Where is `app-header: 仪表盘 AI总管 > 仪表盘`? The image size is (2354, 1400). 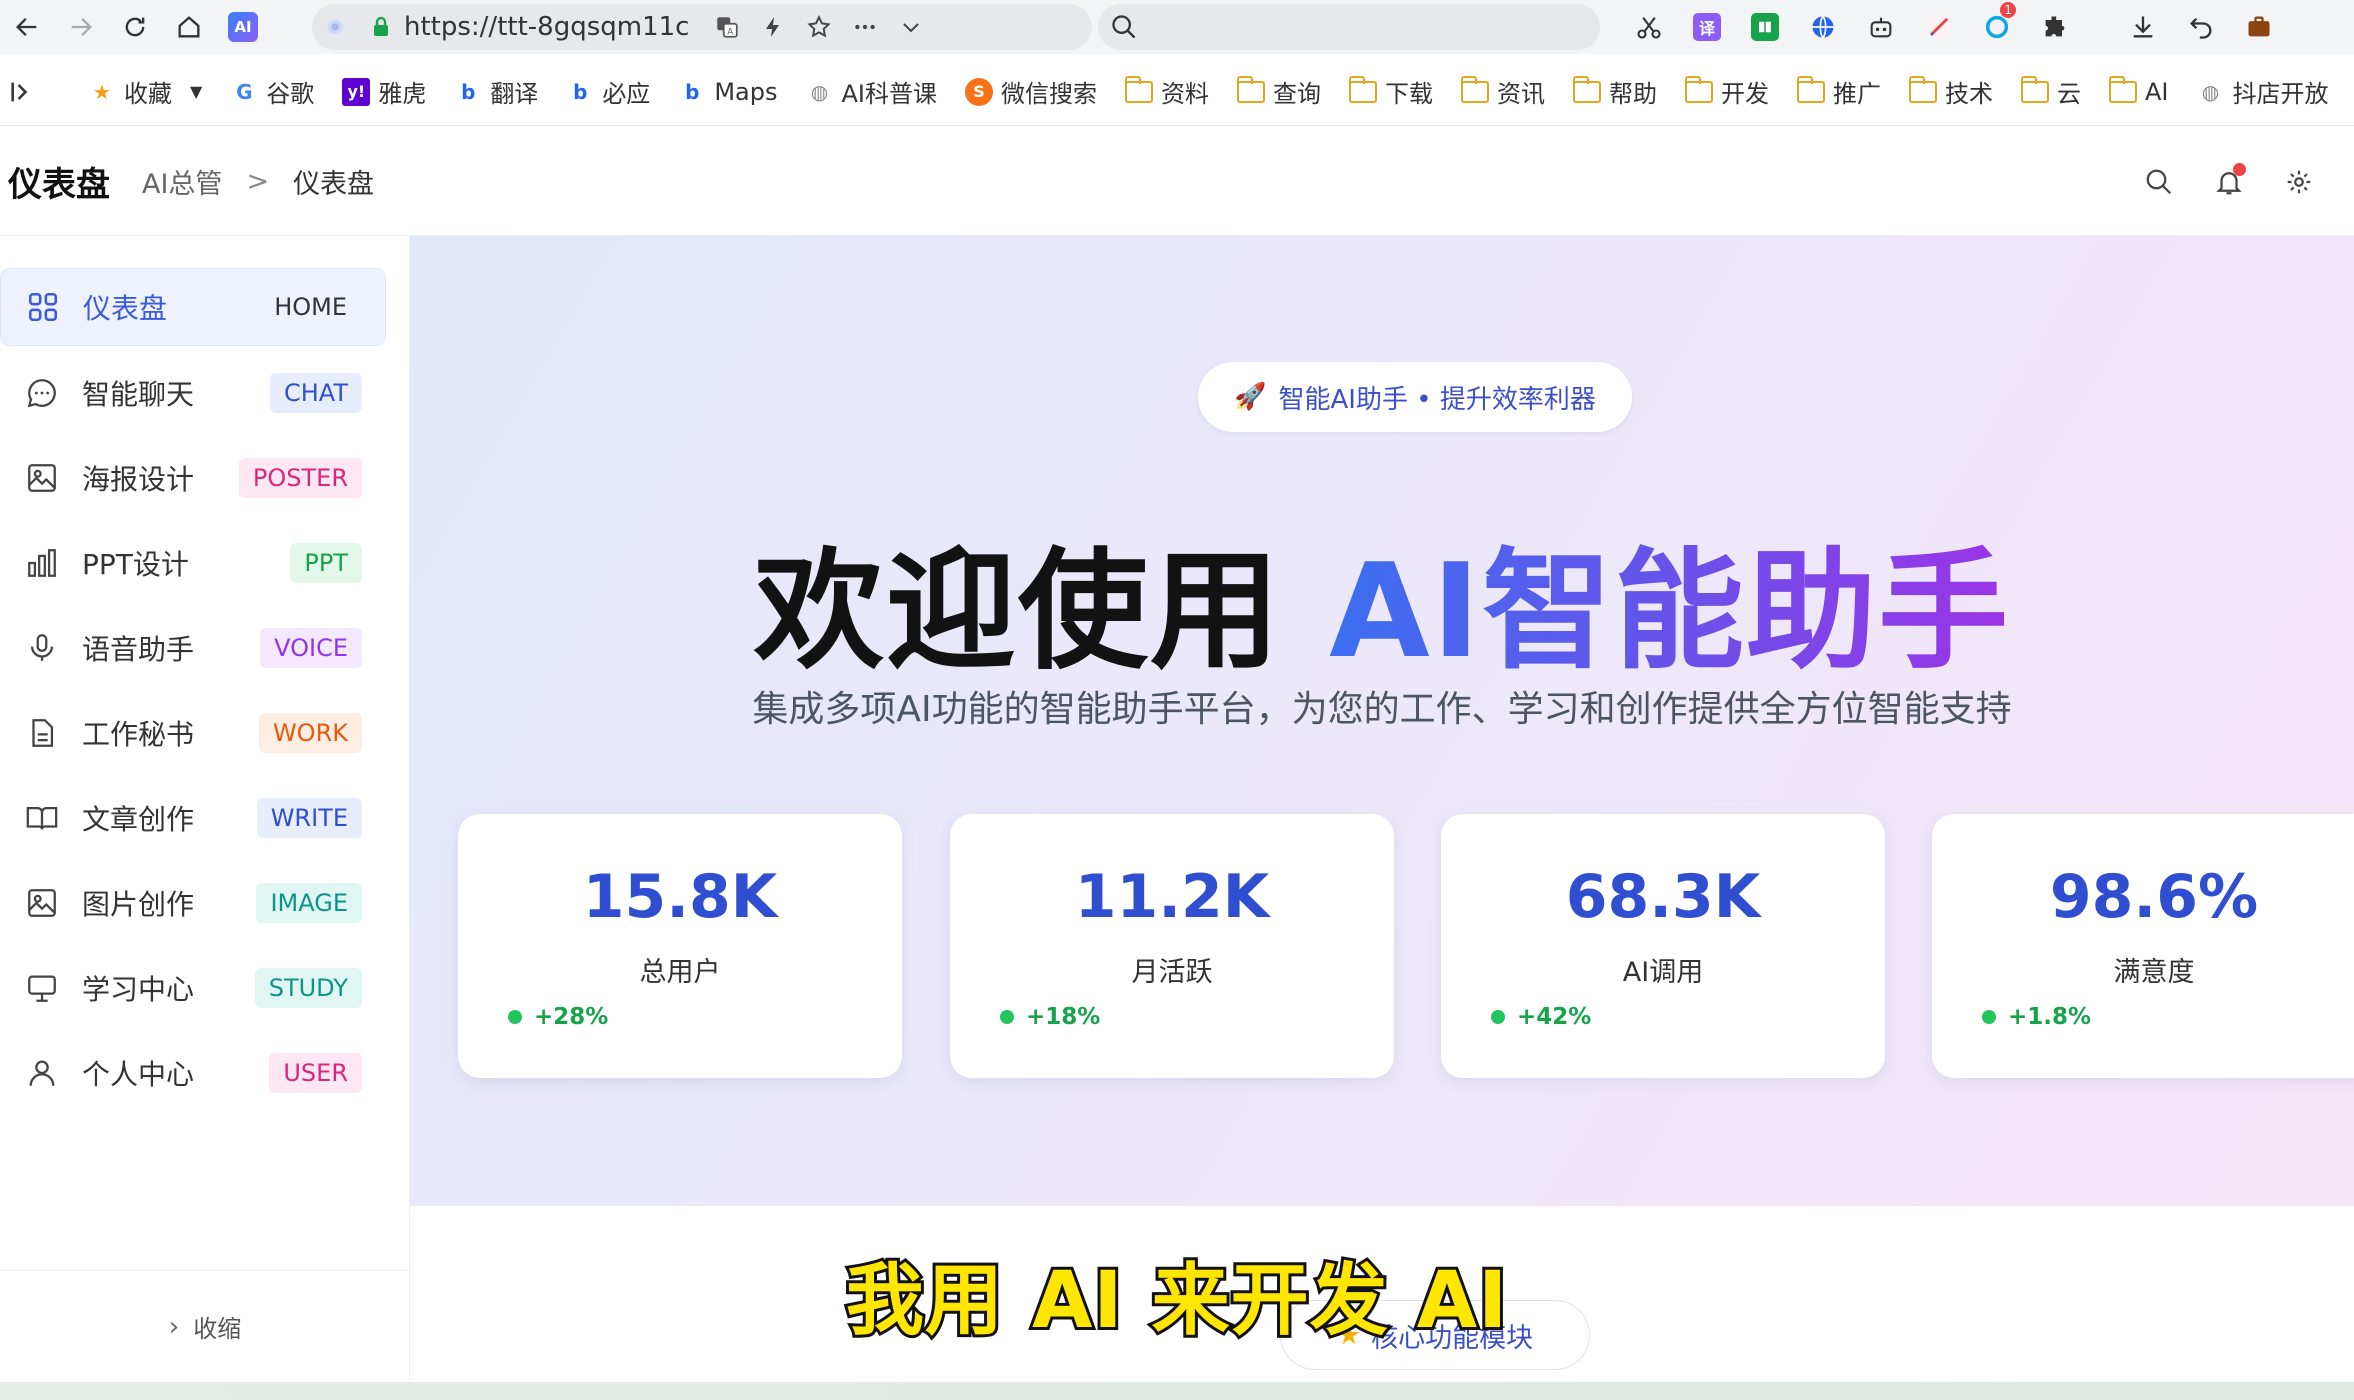 app-header: 仪表盘 AI总管 > 仪表盘 is located at coordinates (1177, 182).